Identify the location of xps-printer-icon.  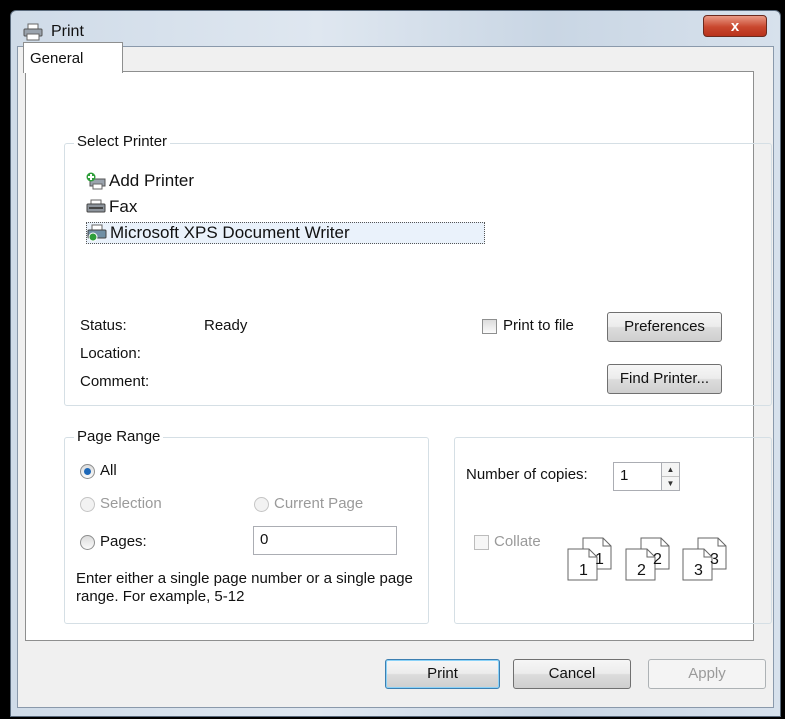
(97, 233).